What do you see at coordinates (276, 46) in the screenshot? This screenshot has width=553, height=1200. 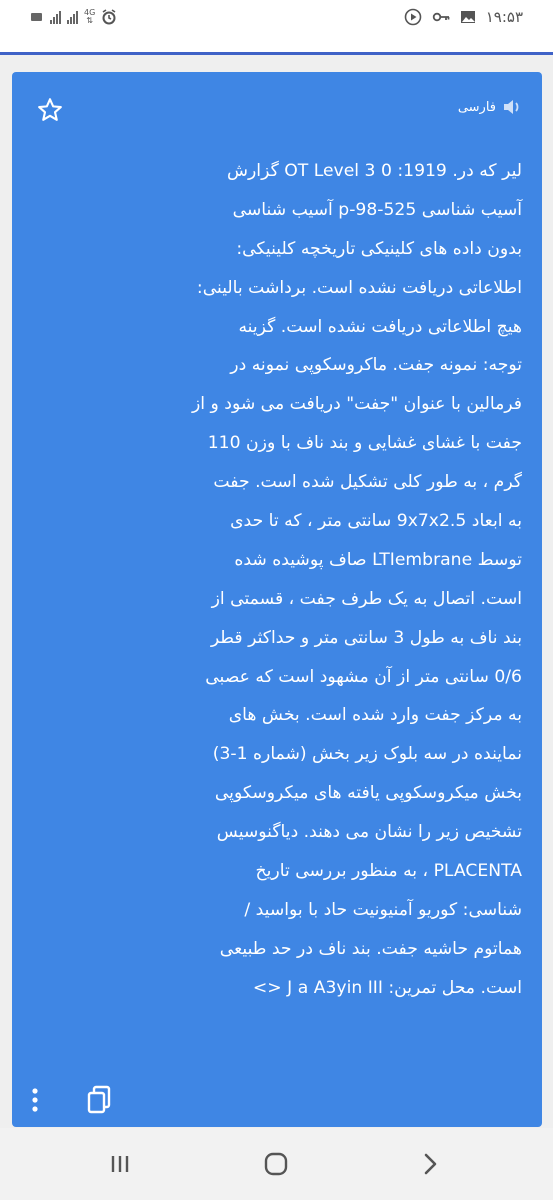 I see `app-bar-strip` at bounding box center [276, 46].